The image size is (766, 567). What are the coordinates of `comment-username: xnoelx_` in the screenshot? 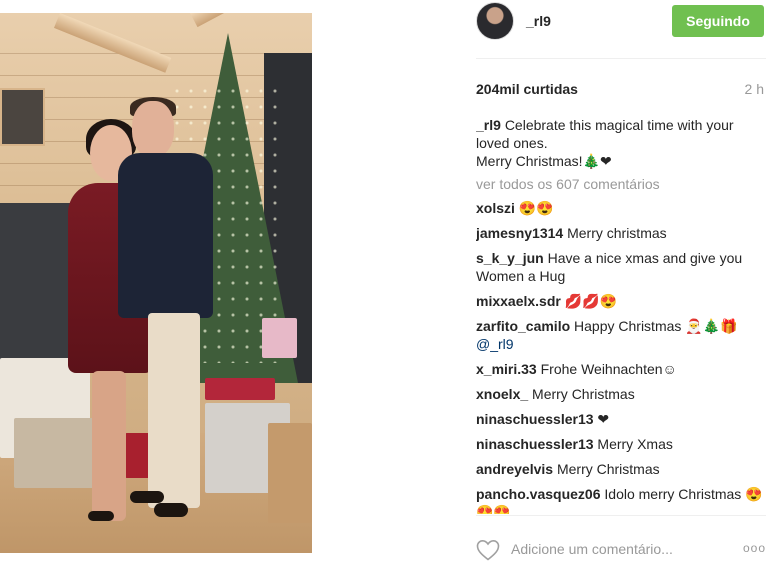 It's located at (502, 394).